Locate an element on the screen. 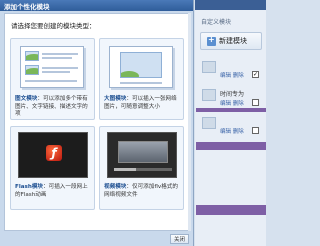 Image resolution: width=320 pixels, height=246 pixels. dialog-titlebar: 添加个性化模块 is located at coordinates (96, 5).